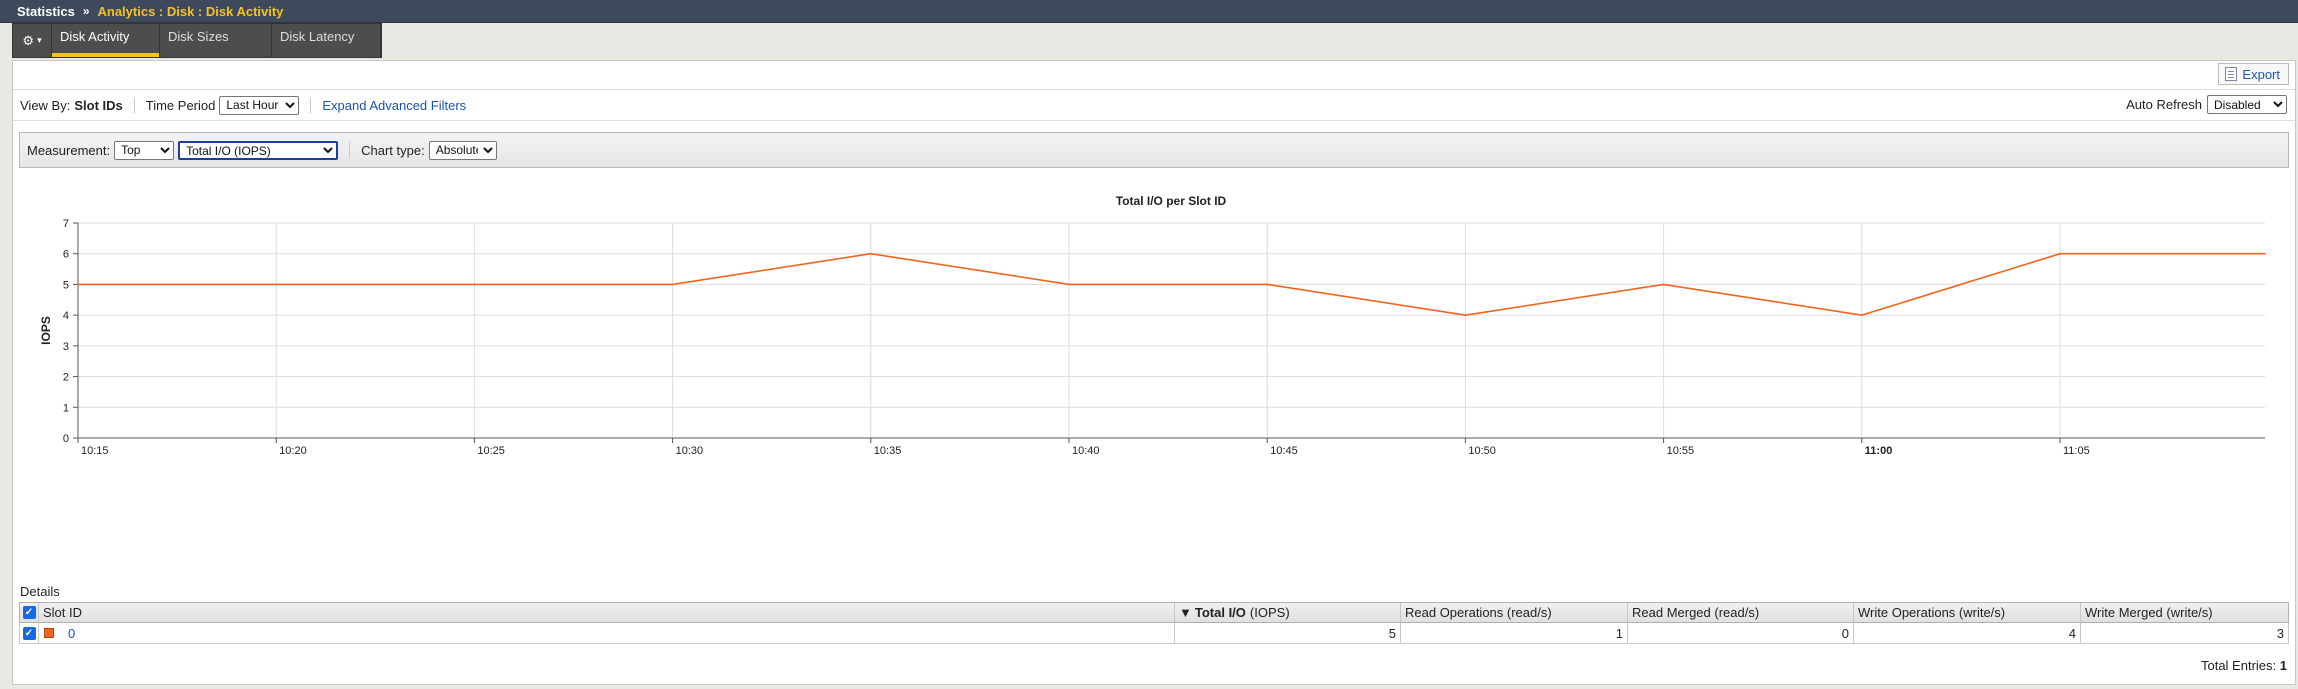 The width and height of the screenshot is (2298, 689). What do you see at coordinates (106, 40) in the screenshot?
I see `tab-disk-activity: Disk Activity` at bounding box center [106, 40].